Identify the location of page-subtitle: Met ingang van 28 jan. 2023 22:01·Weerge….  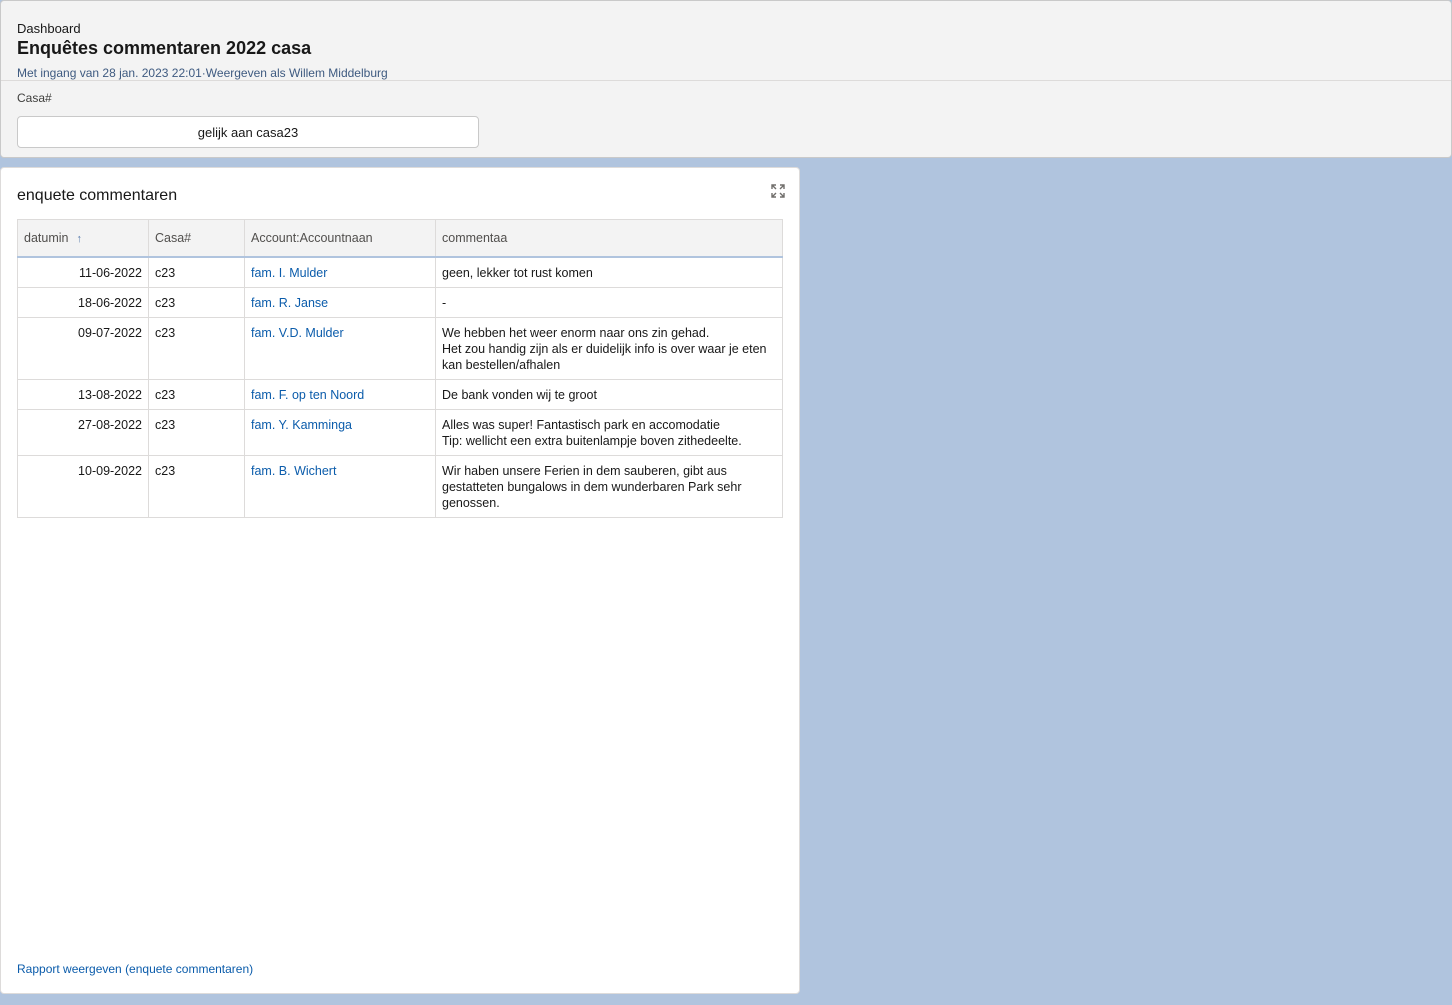
(202, 73).